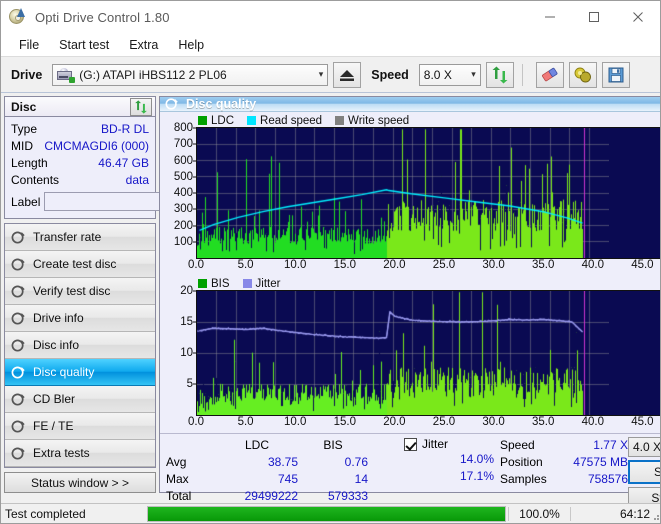  What do you see at coordinates (80, 106) in the screenshot?
I see `disc-panel-header: Disc` at bounding box center [80, 106].